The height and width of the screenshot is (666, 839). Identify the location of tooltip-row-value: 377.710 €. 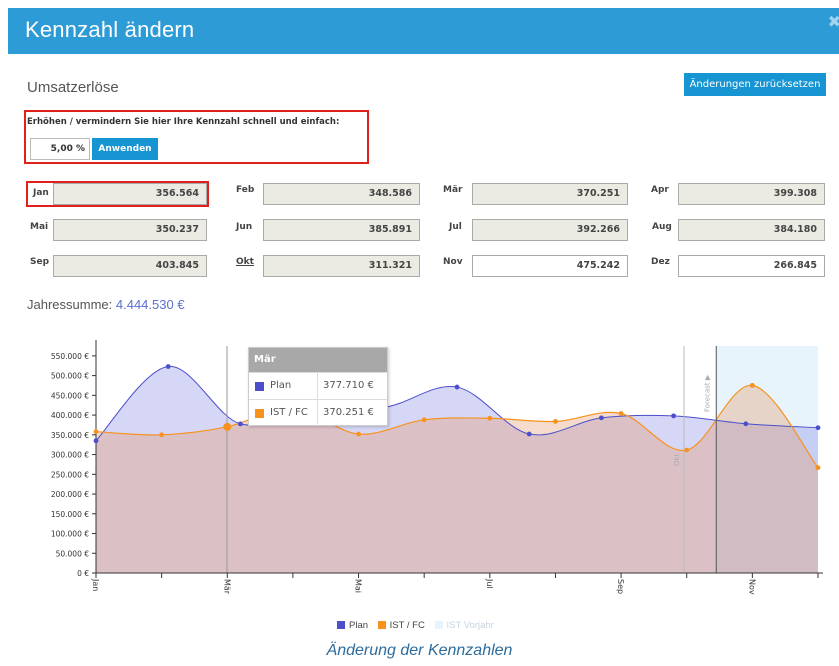
(348, 385).